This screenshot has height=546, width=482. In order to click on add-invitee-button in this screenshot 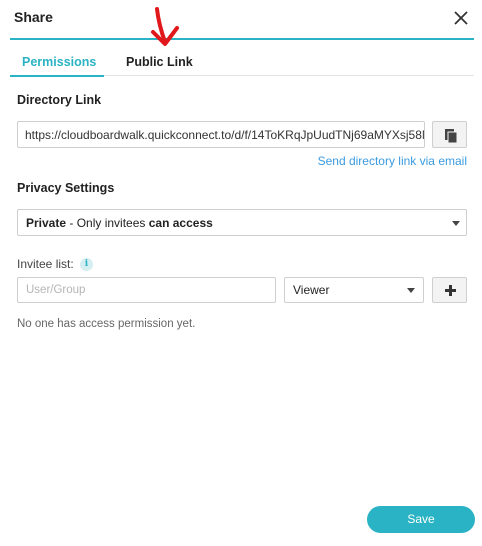, I will do `click(449, 290)`.